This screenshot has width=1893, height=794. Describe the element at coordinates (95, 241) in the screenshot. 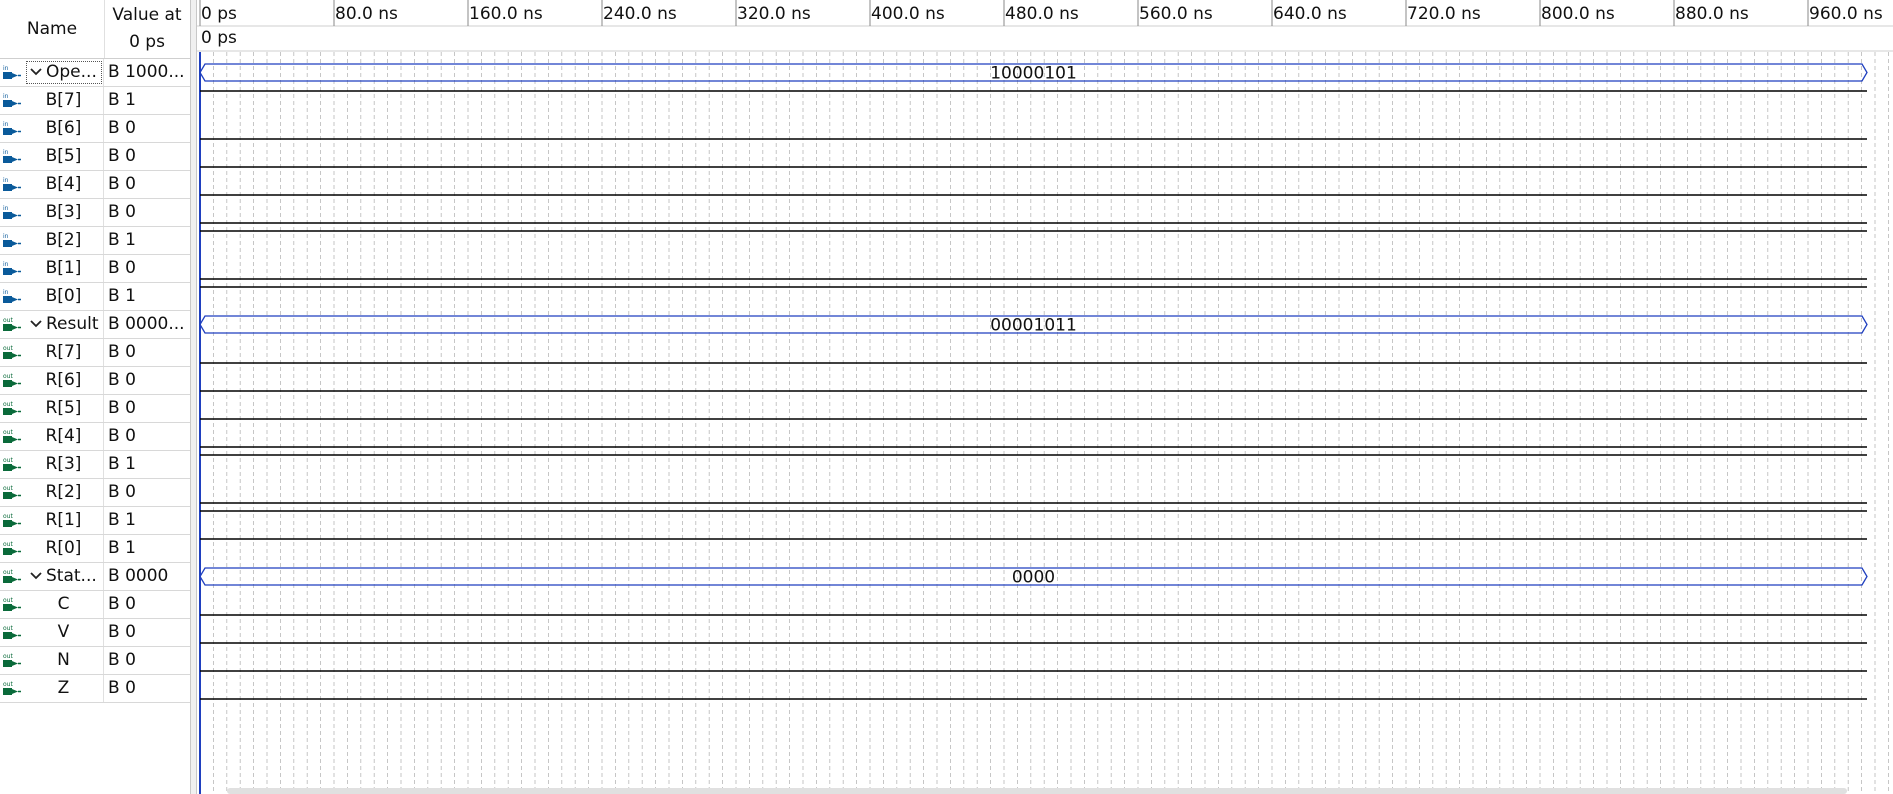

I see `signal-row: in B[2] B 1` at that location.